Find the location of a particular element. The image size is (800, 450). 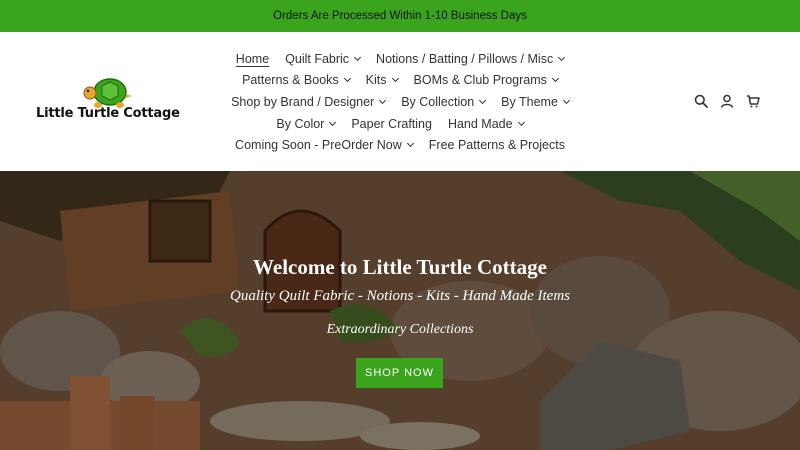

nav-label: Home is located at coordinates (252, 58).